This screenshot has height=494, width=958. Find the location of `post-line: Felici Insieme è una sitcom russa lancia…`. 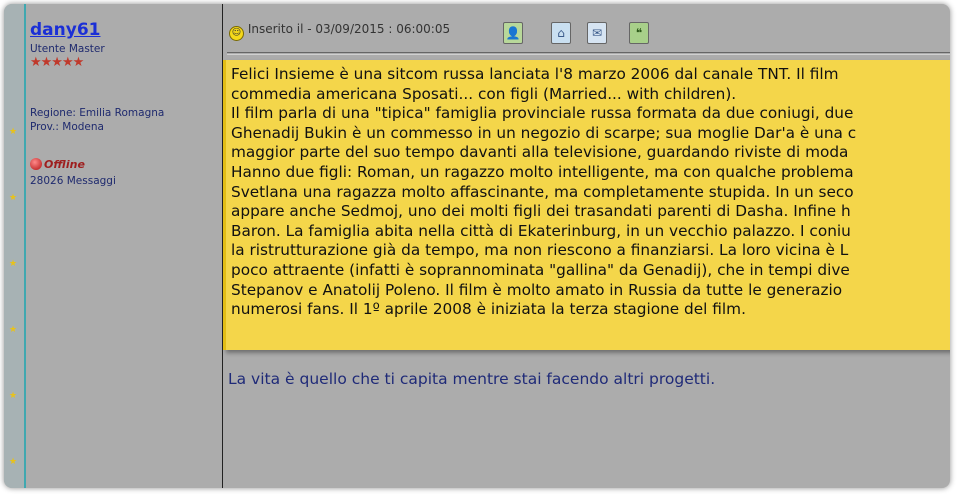

post-line: Felici Insieme è una sitcom russa lancia… is located at coordinates (535, 74).